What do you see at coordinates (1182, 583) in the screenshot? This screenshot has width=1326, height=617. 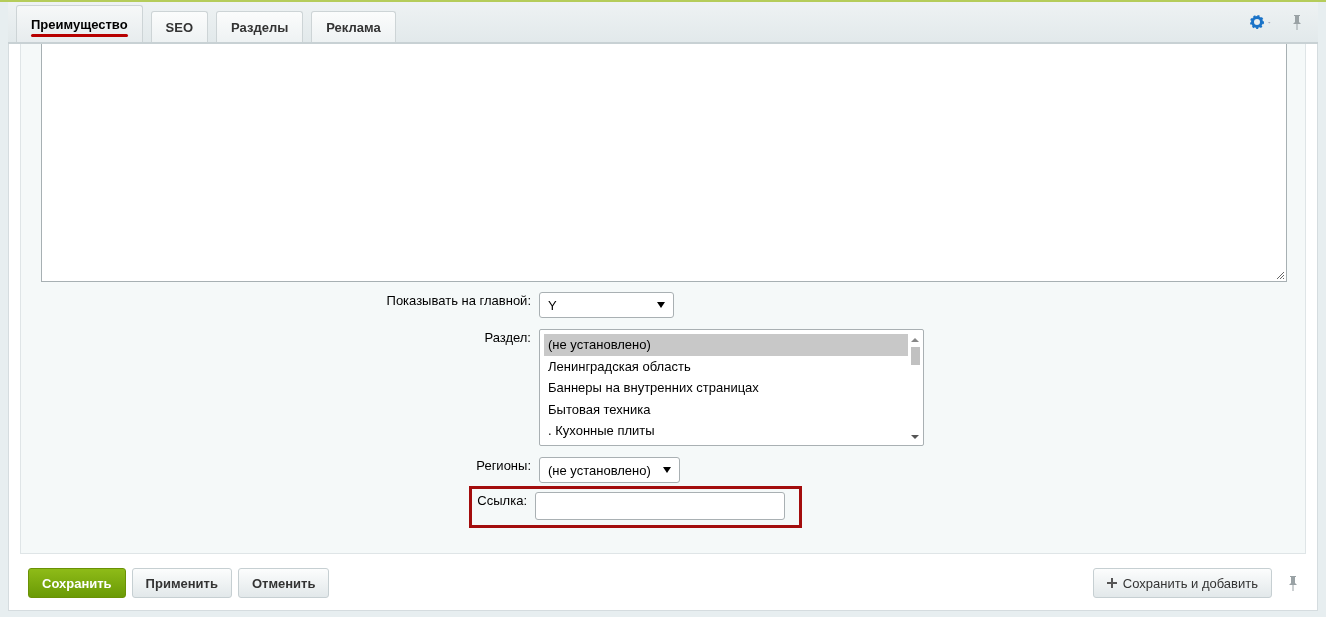 I see `save-and-add-button: Сохранить и добавить` at bounding box center [1182, 583].